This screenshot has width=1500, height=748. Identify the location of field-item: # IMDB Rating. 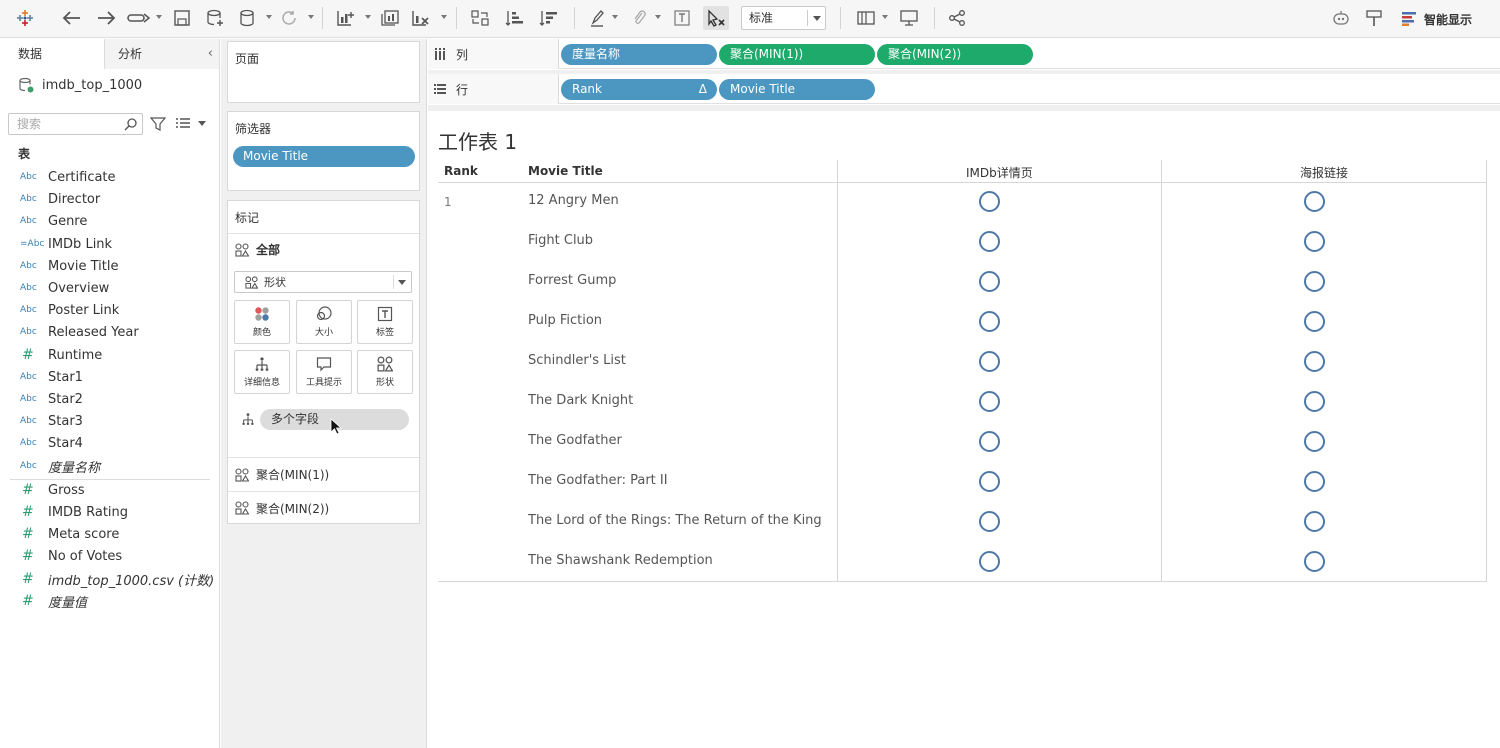
(109, 512).